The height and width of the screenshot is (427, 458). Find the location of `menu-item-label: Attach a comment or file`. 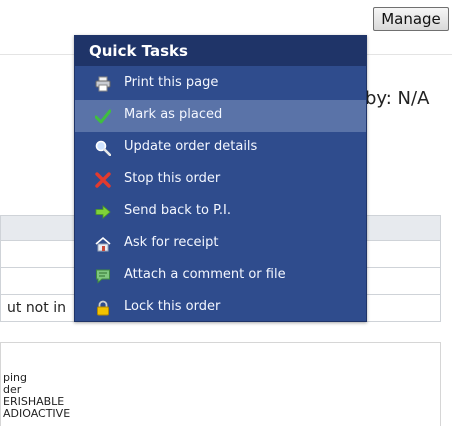

menu-item-label: Attach a comment or file is located at coordinates (205, 274).